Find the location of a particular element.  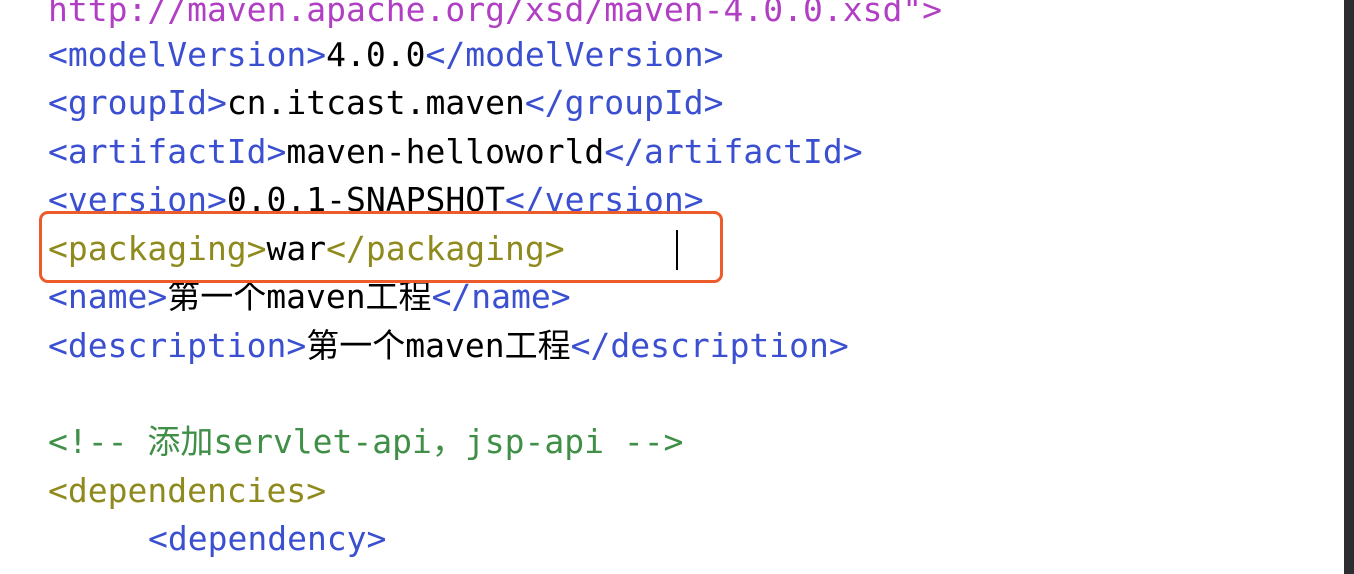

name-value: 第一个maven工程 is located at coordinates (299, 296).